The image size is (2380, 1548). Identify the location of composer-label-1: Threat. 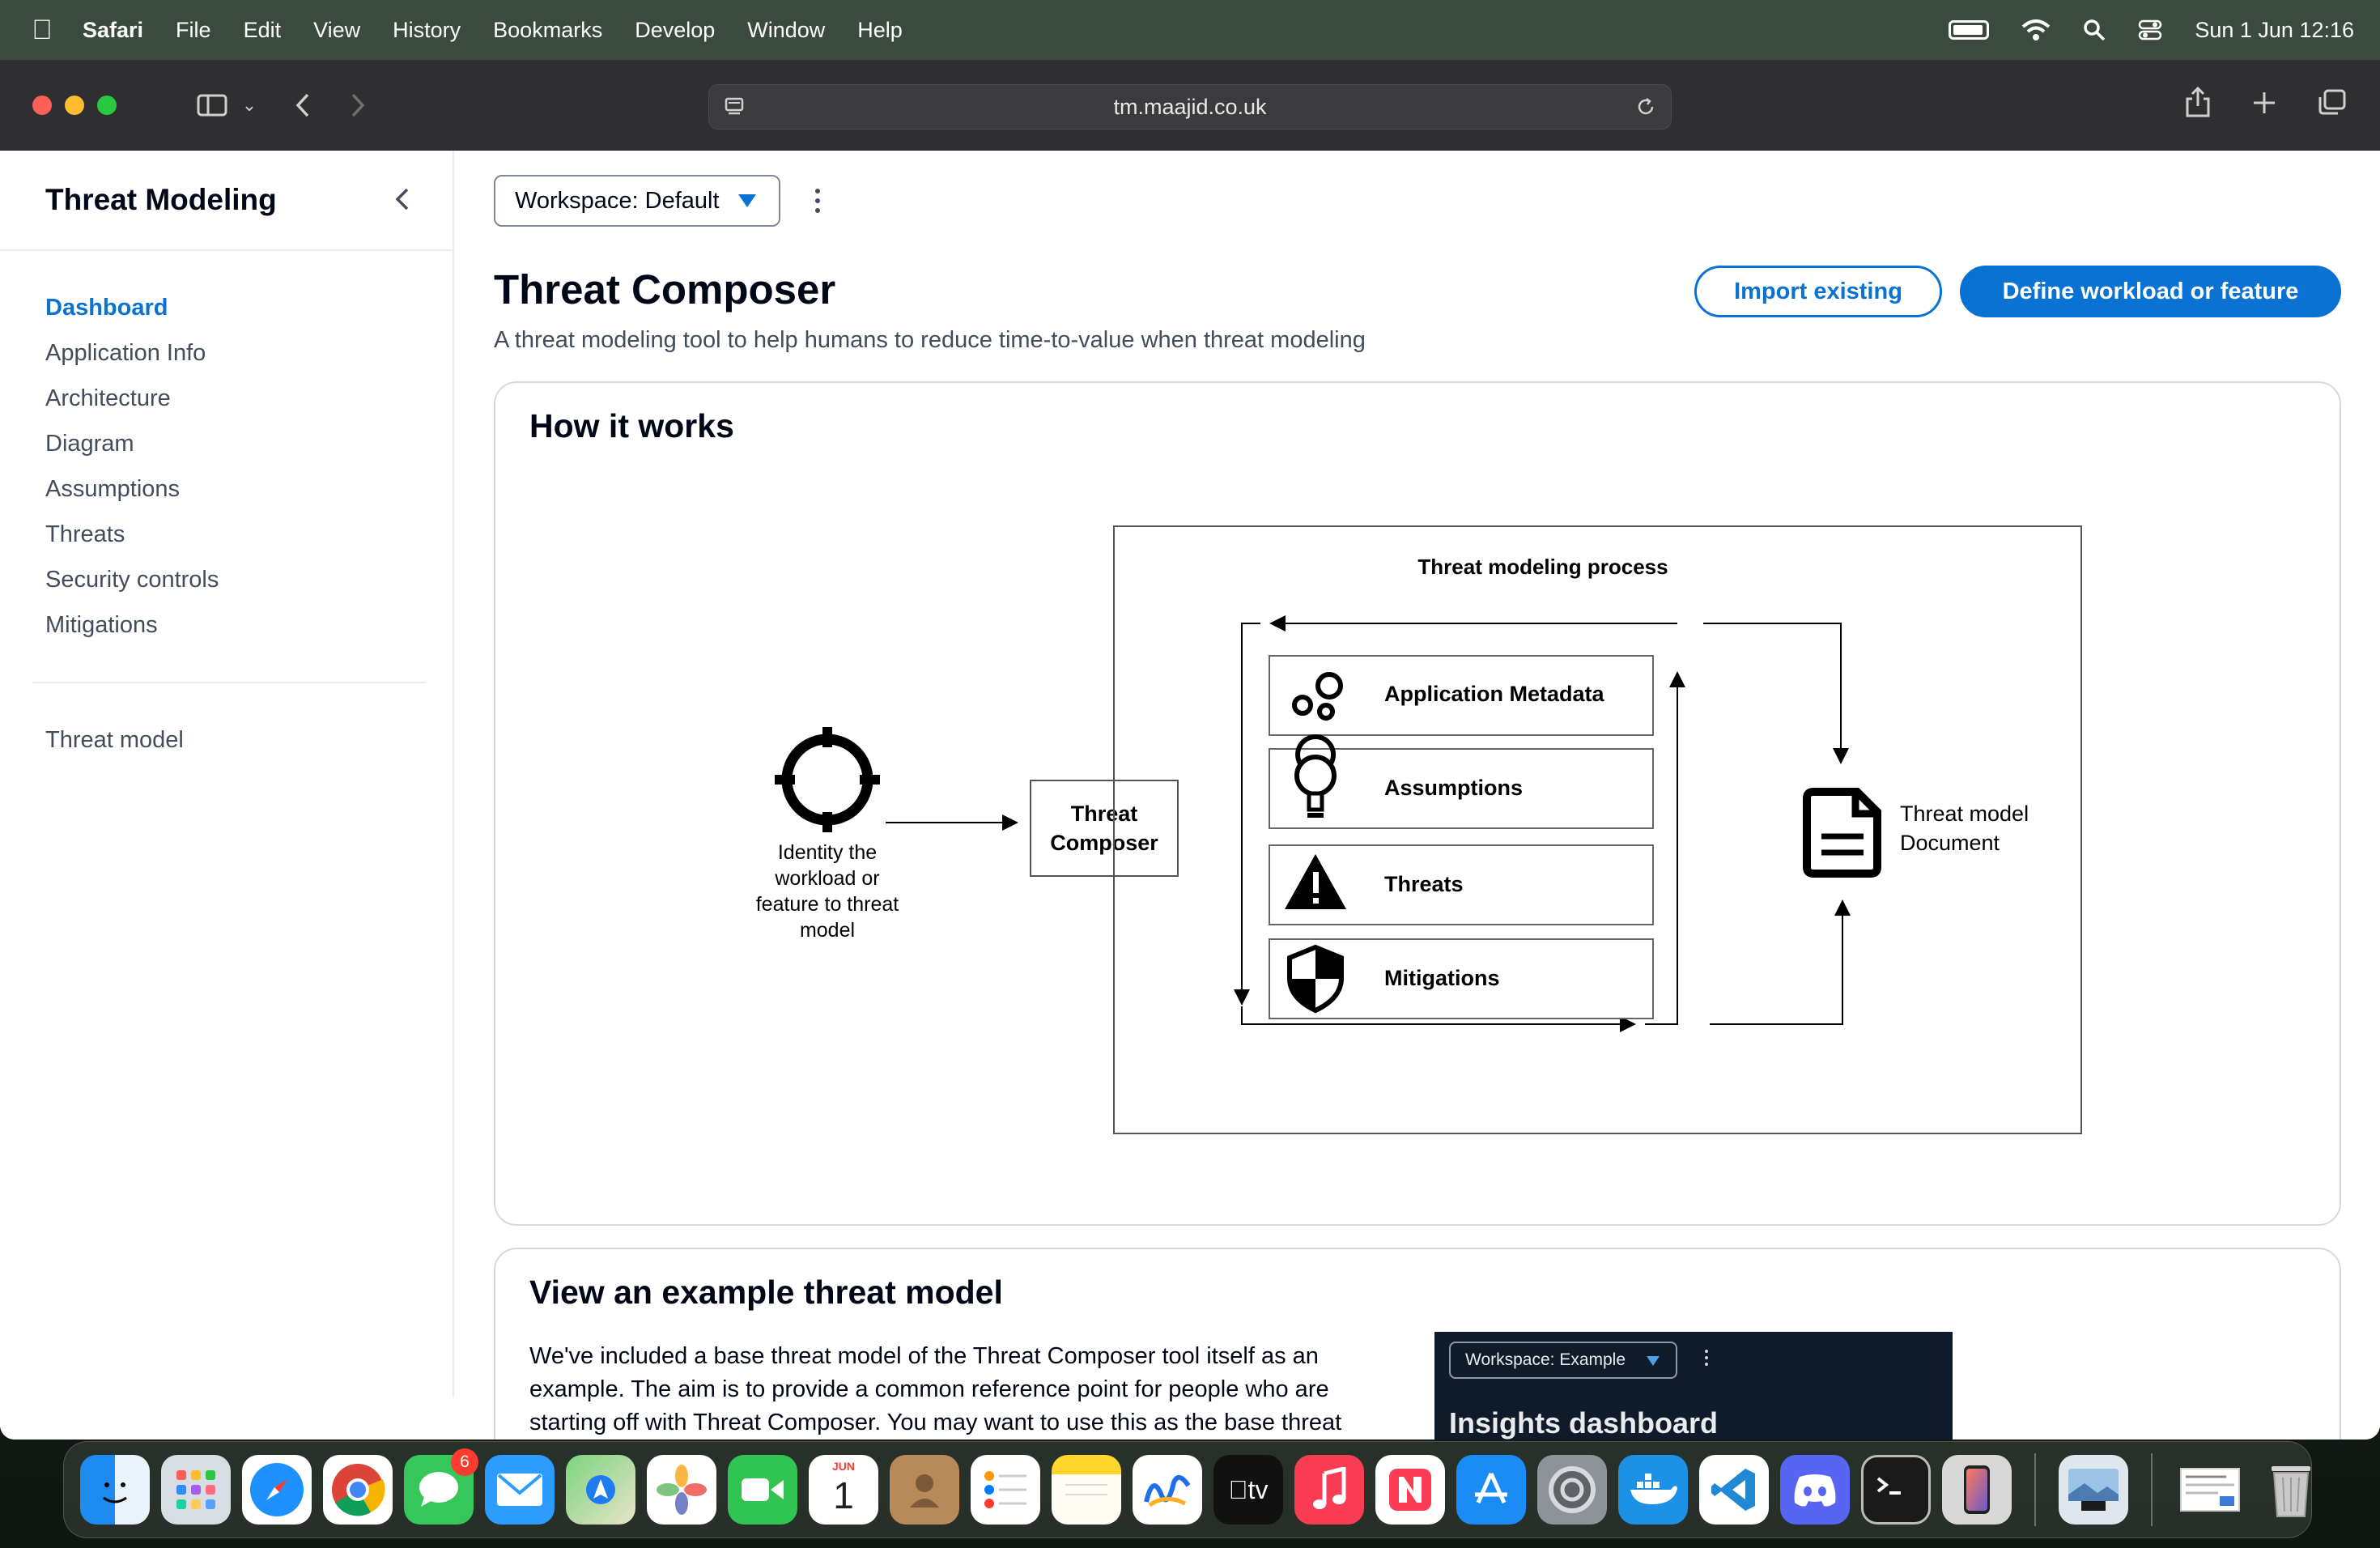
(1104, 814).